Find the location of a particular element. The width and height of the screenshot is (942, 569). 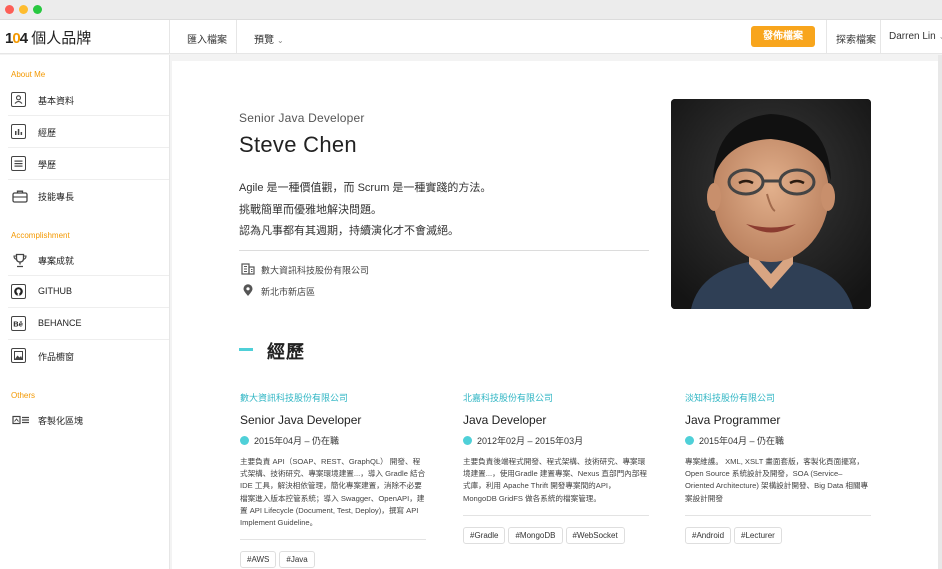

briefcase-icon is located at coordinates (19, 195).